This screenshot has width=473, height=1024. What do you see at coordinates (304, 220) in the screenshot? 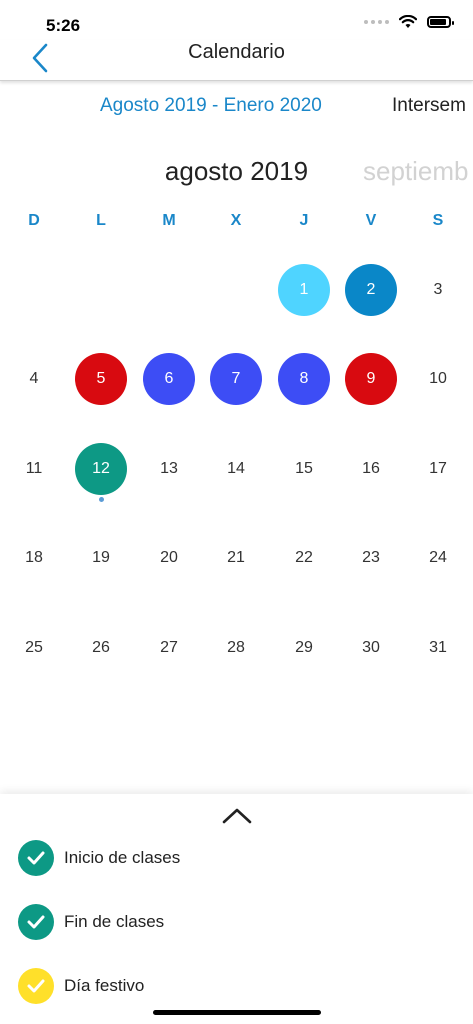
I see `weekday-label: J` at bounding box center [304, 220].